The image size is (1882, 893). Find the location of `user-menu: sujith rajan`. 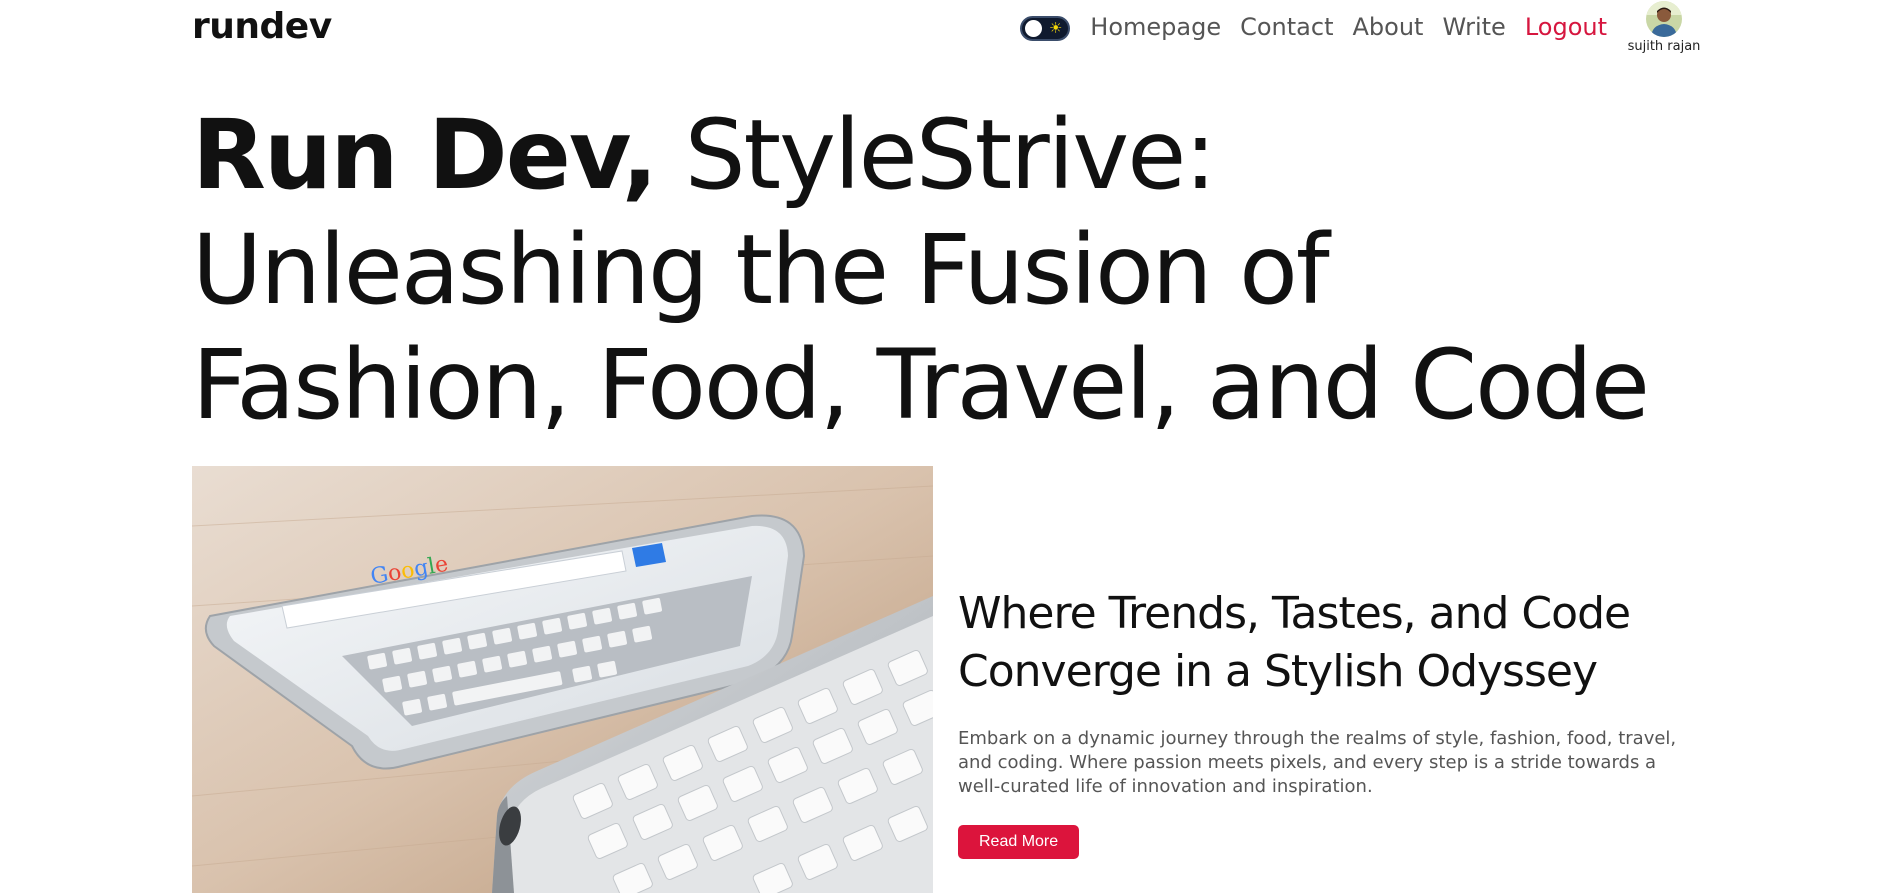

user-menu: sujith rajan is located at coordinates (1664, 27).